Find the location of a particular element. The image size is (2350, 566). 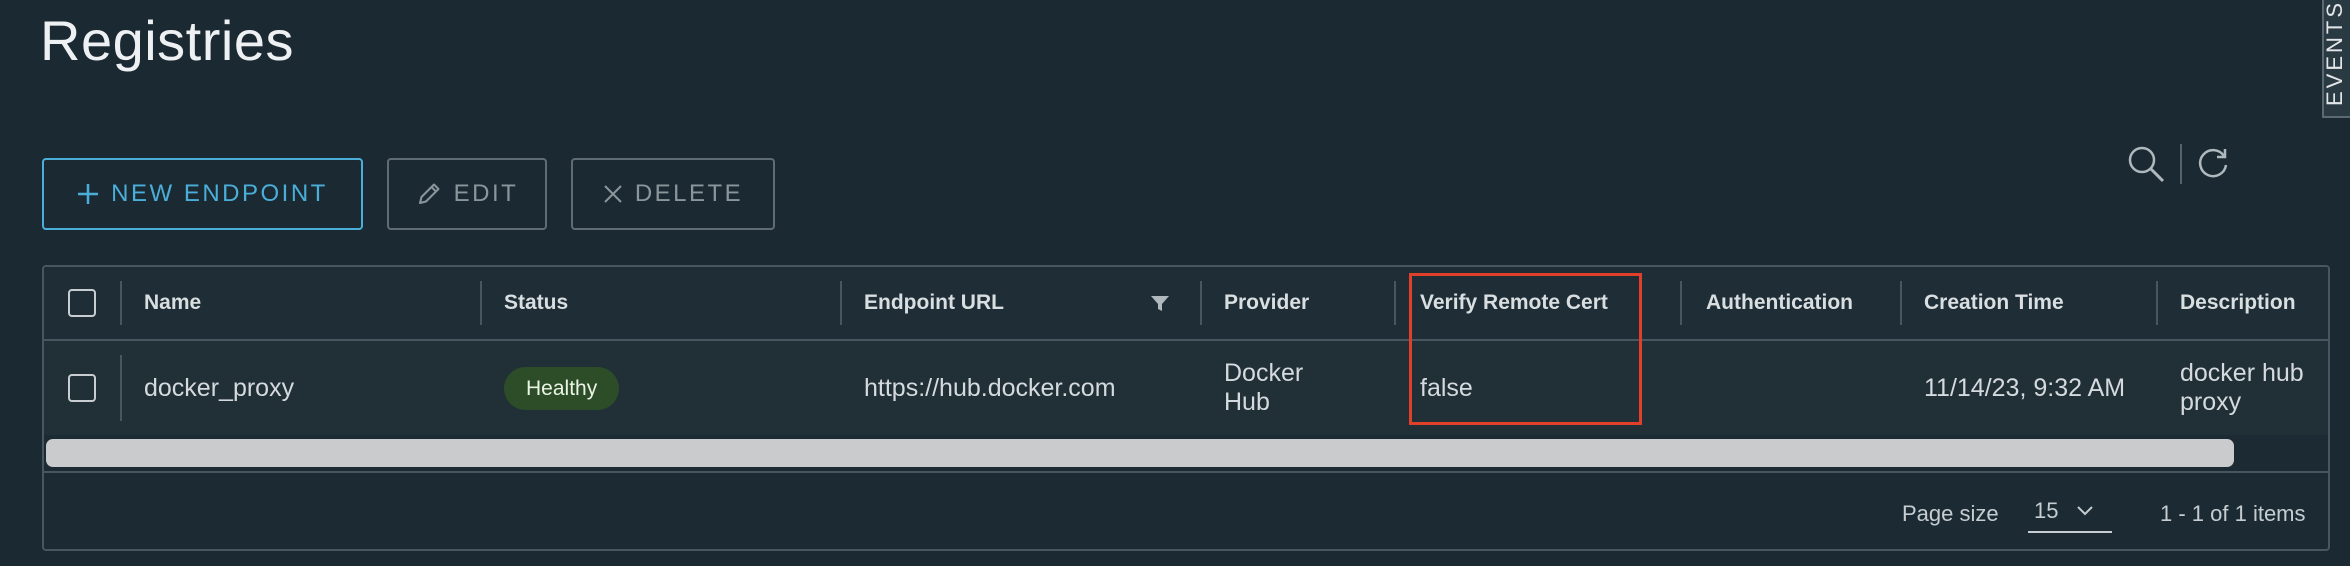

close-icon is located at coordinates (613, 194).